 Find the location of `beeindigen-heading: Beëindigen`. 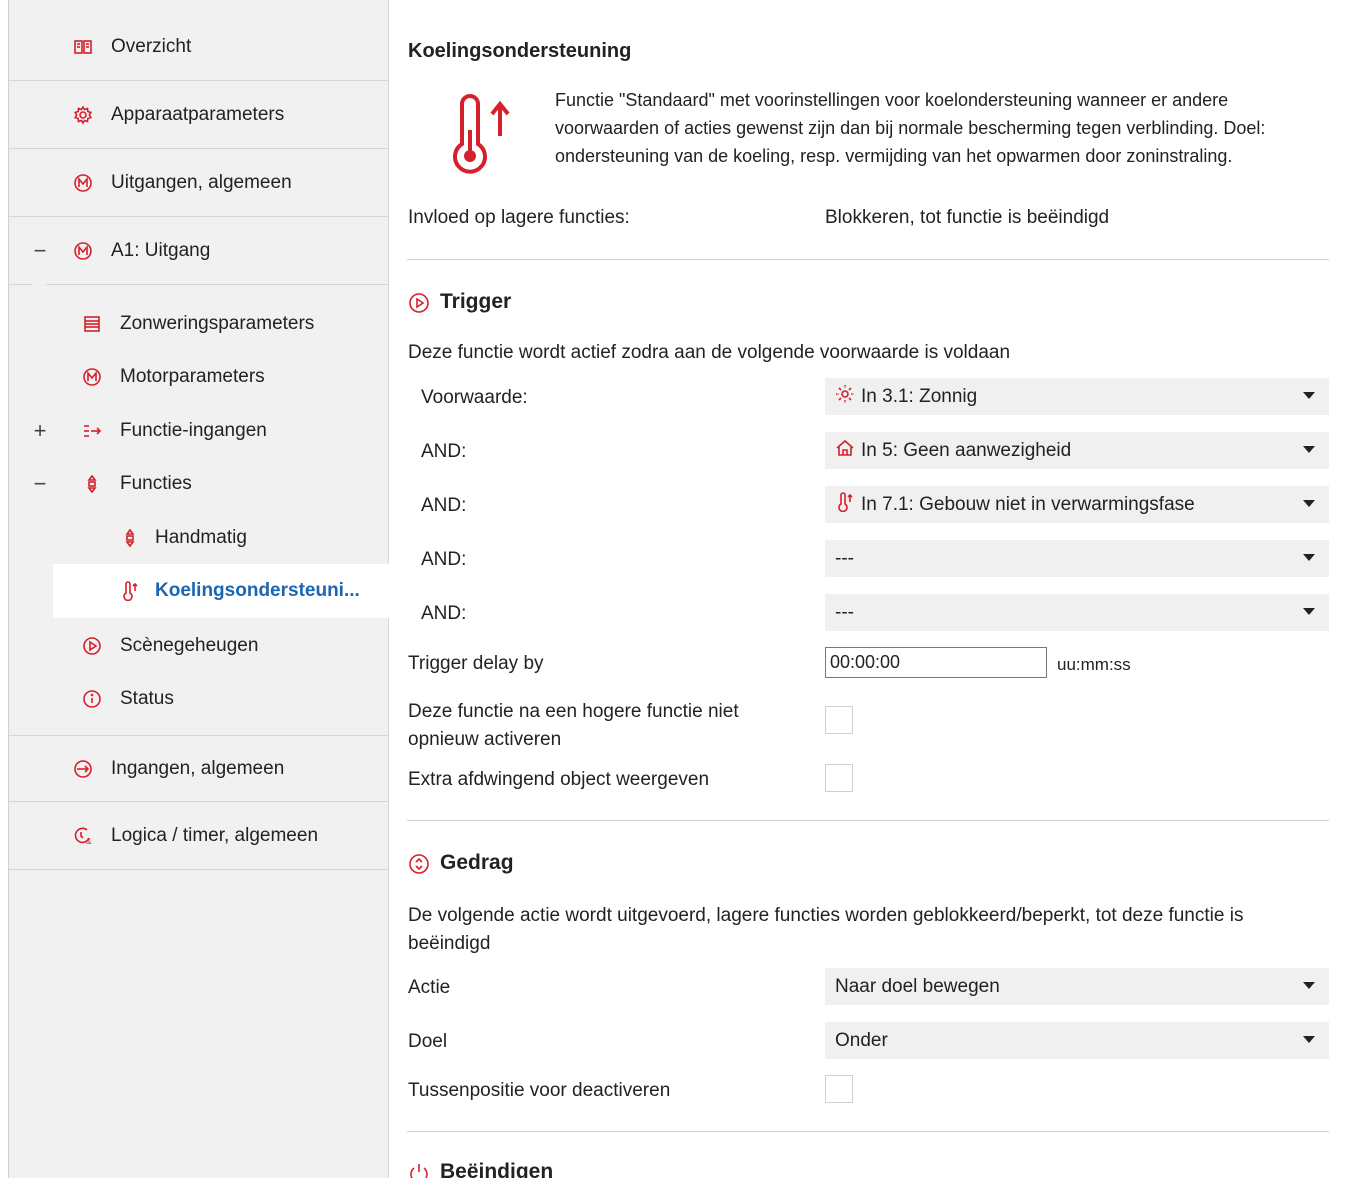

beeindigen-heading: Beëindigen is located at coordinates (497, 1169).